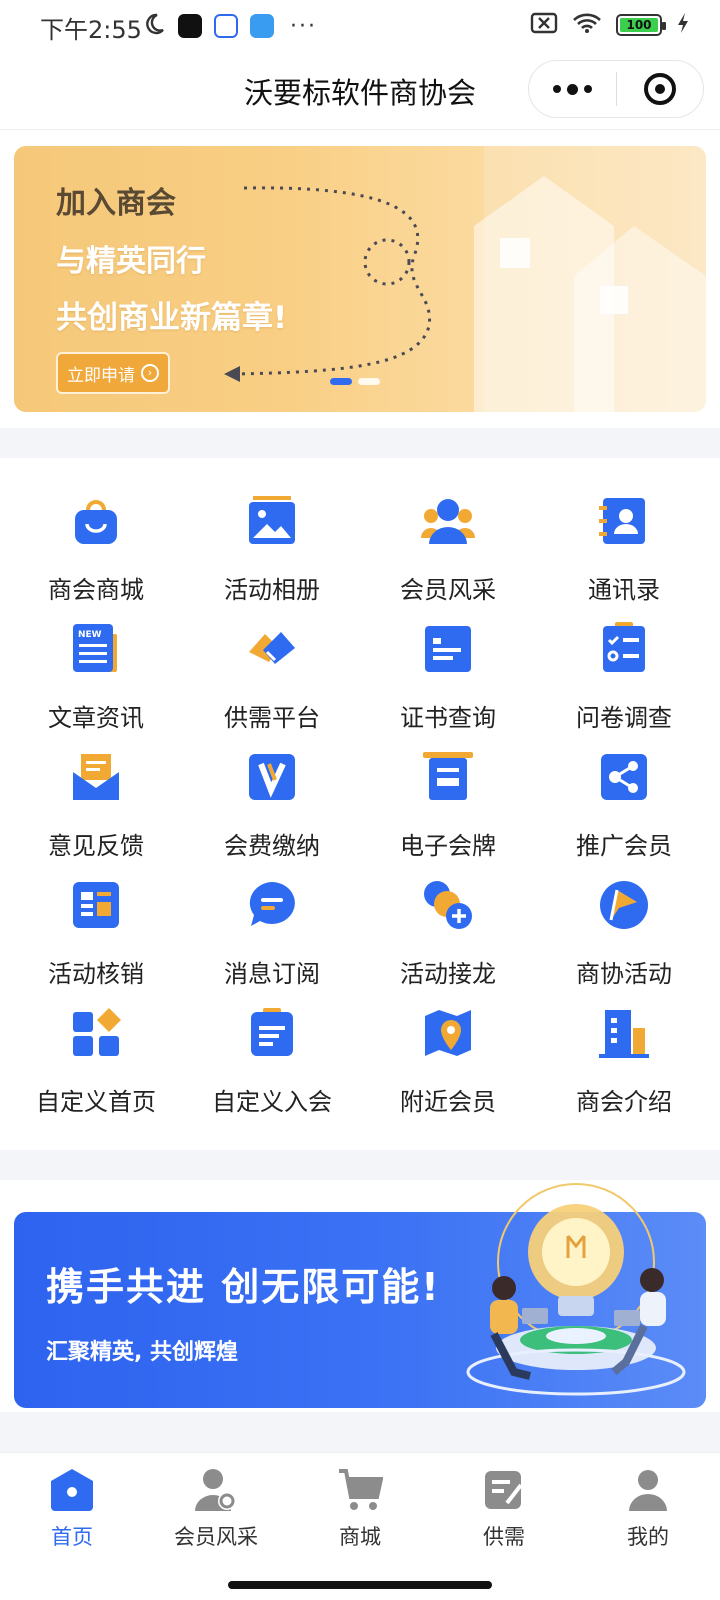 The height and width of the screenshot is (1600, 720). I want to click on menu-item-subscribe: 消息订阅, so click(272, 936).